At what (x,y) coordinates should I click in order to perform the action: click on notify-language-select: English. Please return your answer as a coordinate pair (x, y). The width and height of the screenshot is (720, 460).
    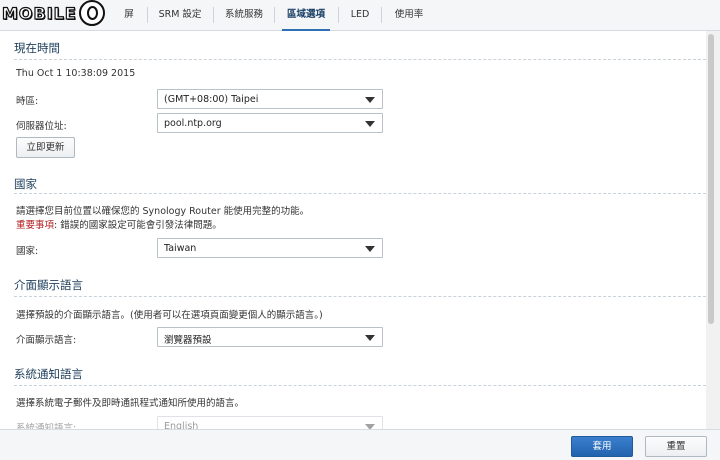
    Looking at the image, I should click on (270, 422).